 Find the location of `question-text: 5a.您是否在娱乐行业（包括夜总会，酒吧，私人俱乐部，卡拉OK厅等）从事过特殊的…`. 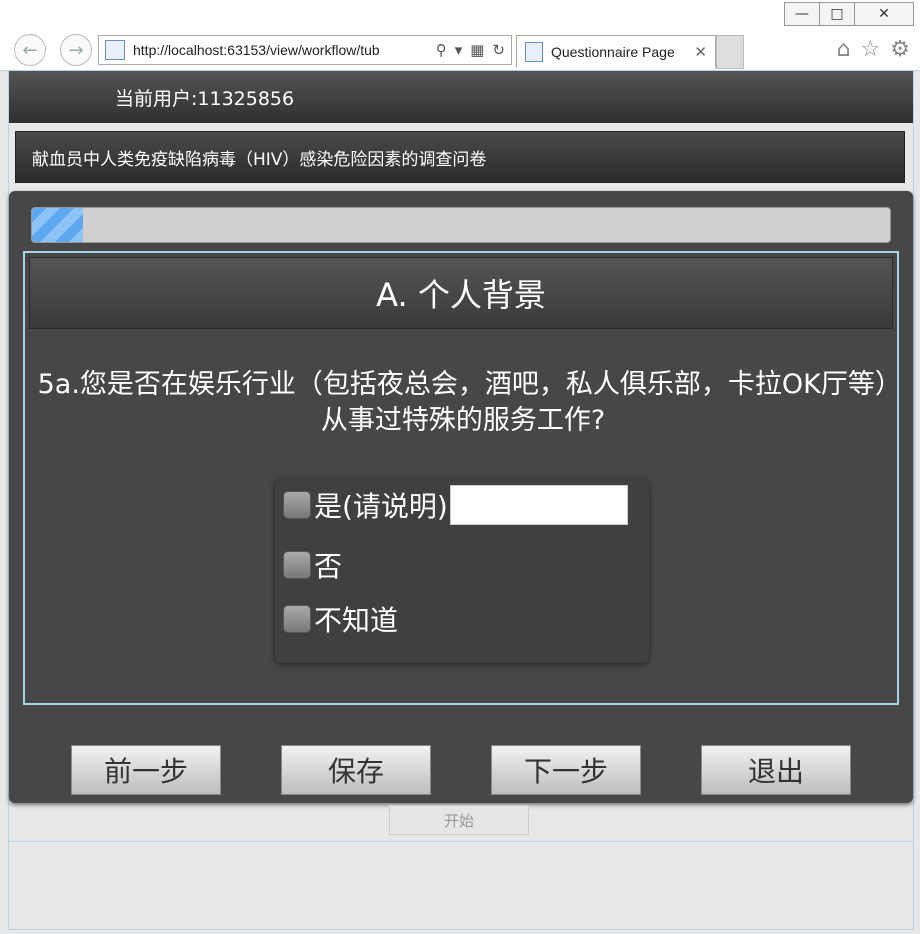

question-text: 5a.您是否在娱乐行业（包括夜总会，酒吧，私人俱乐部，卡拉OK厅等）从事过特殊的… is located at coordinates (463, 402).